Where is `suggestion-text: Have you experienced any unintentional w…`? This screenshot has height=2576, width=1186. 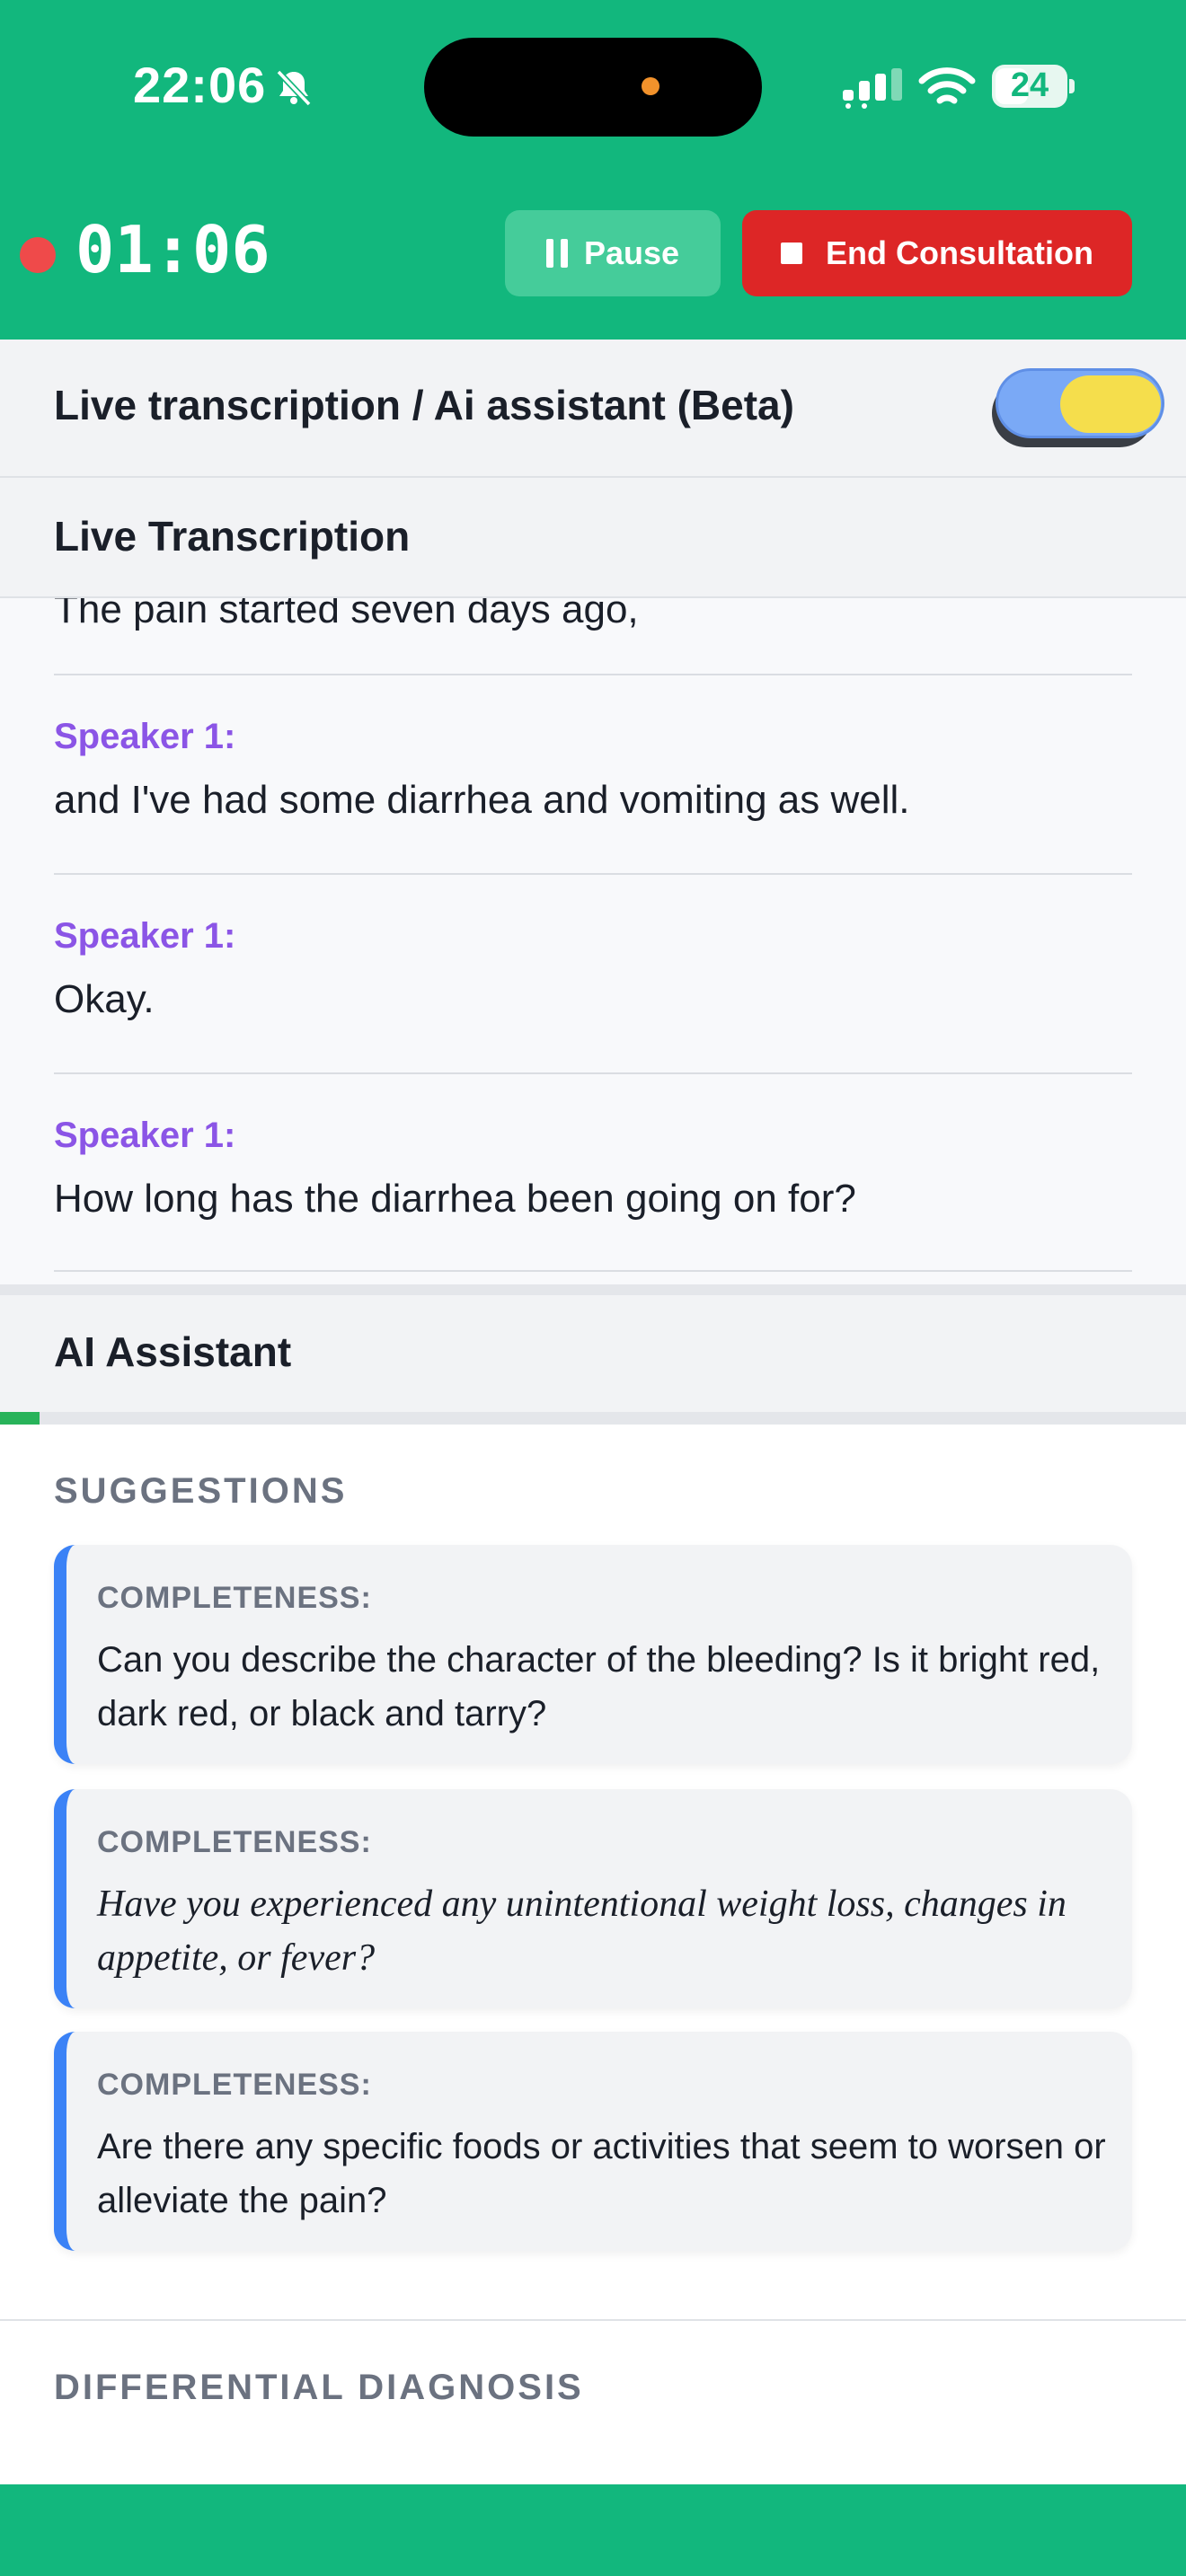
suggestion-text: Have you experienced any unintentional w… is located at coordinates (582, 1931).